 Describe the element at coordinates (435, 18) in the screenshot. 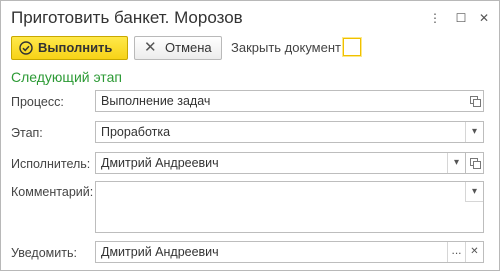

I see `more-actions-icon: ⋮` at that location.